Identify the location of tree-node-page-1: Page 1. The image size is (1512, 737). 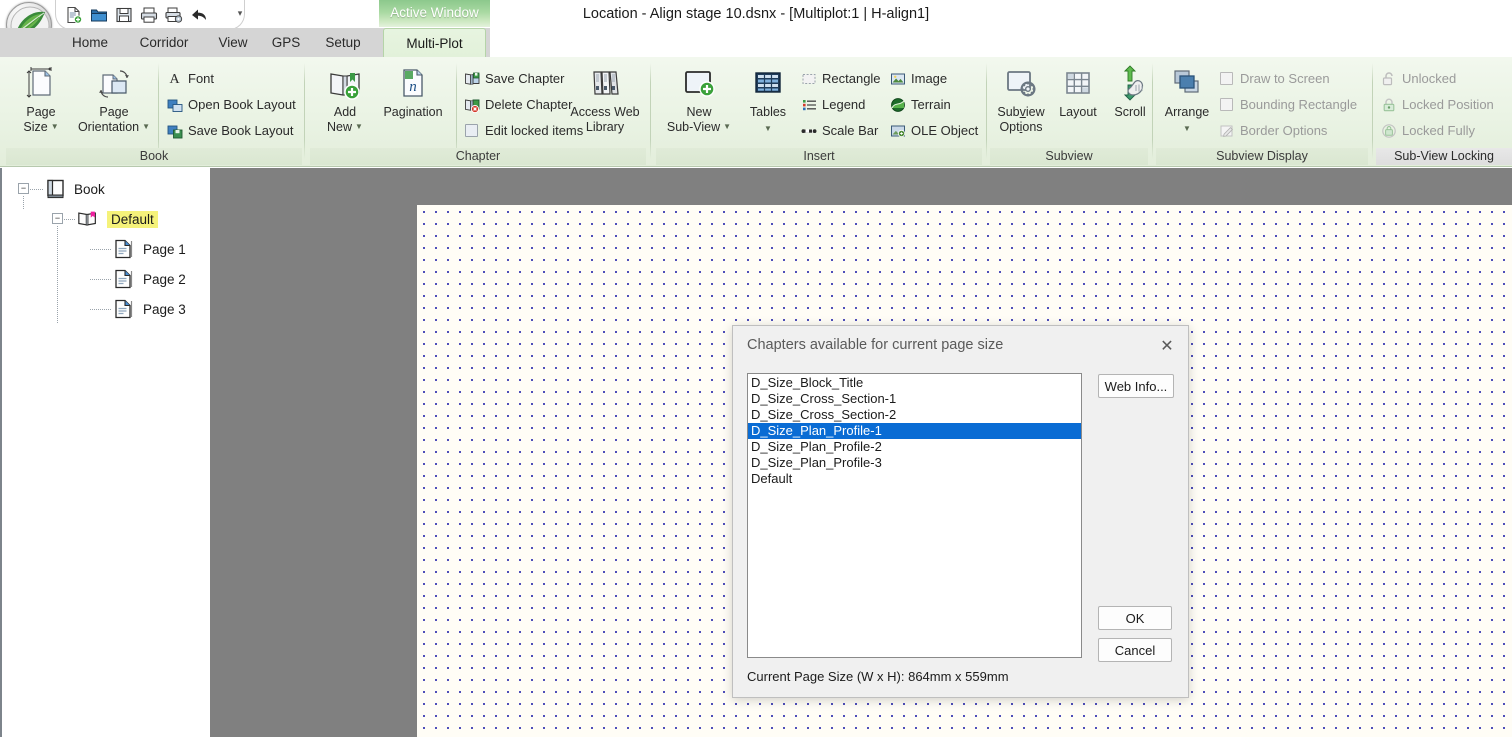
(107, 249).